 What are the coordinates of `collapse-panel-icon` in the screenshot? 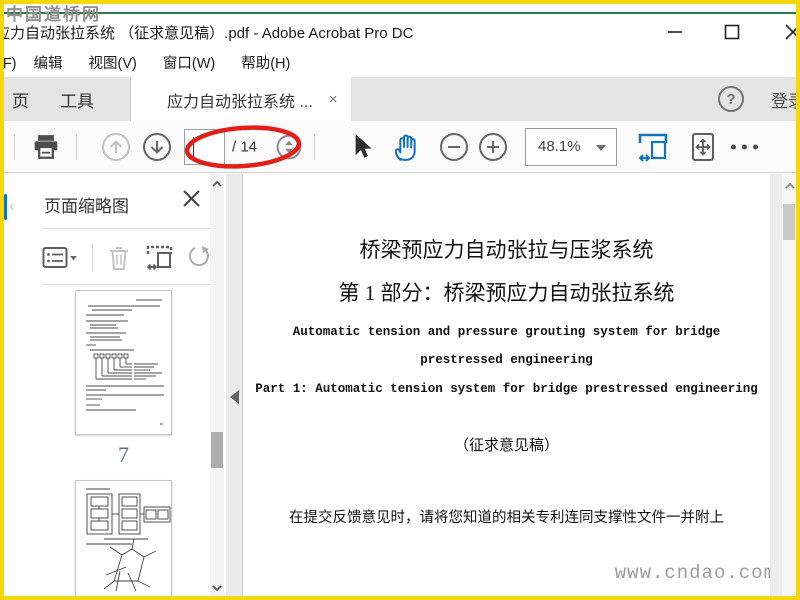 It's located at (234, 397).